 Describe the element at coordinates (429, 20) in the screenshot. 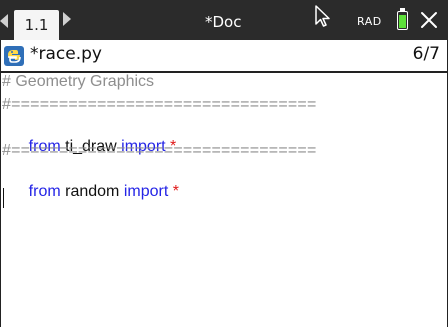

I see `close-icon` at that location.